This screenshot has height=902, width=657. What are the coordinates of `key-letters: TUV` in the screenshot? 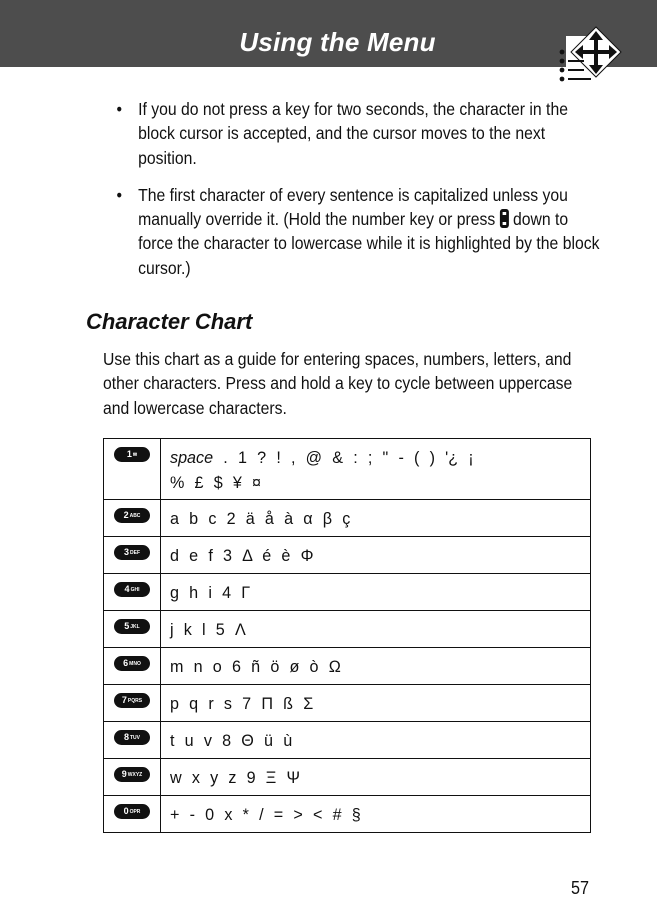 It's located at (135, 738).